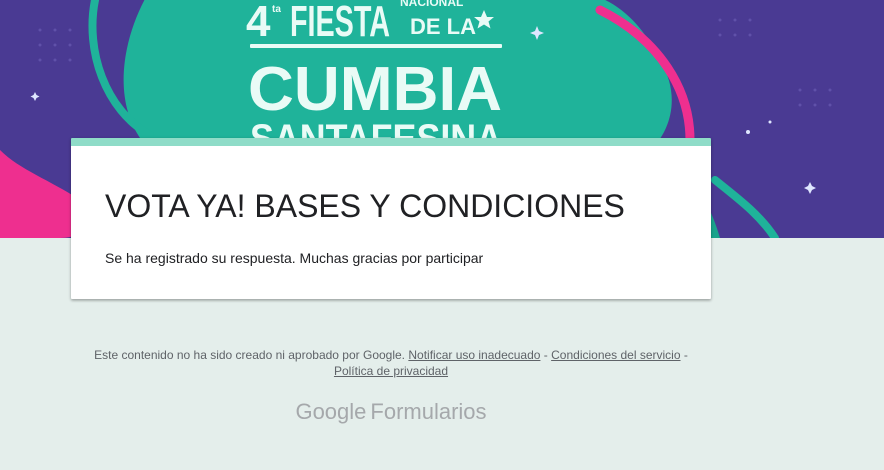 The image size is (884, 470). I want to click on banner-nacional: NACIONAL, so click(431, 4).